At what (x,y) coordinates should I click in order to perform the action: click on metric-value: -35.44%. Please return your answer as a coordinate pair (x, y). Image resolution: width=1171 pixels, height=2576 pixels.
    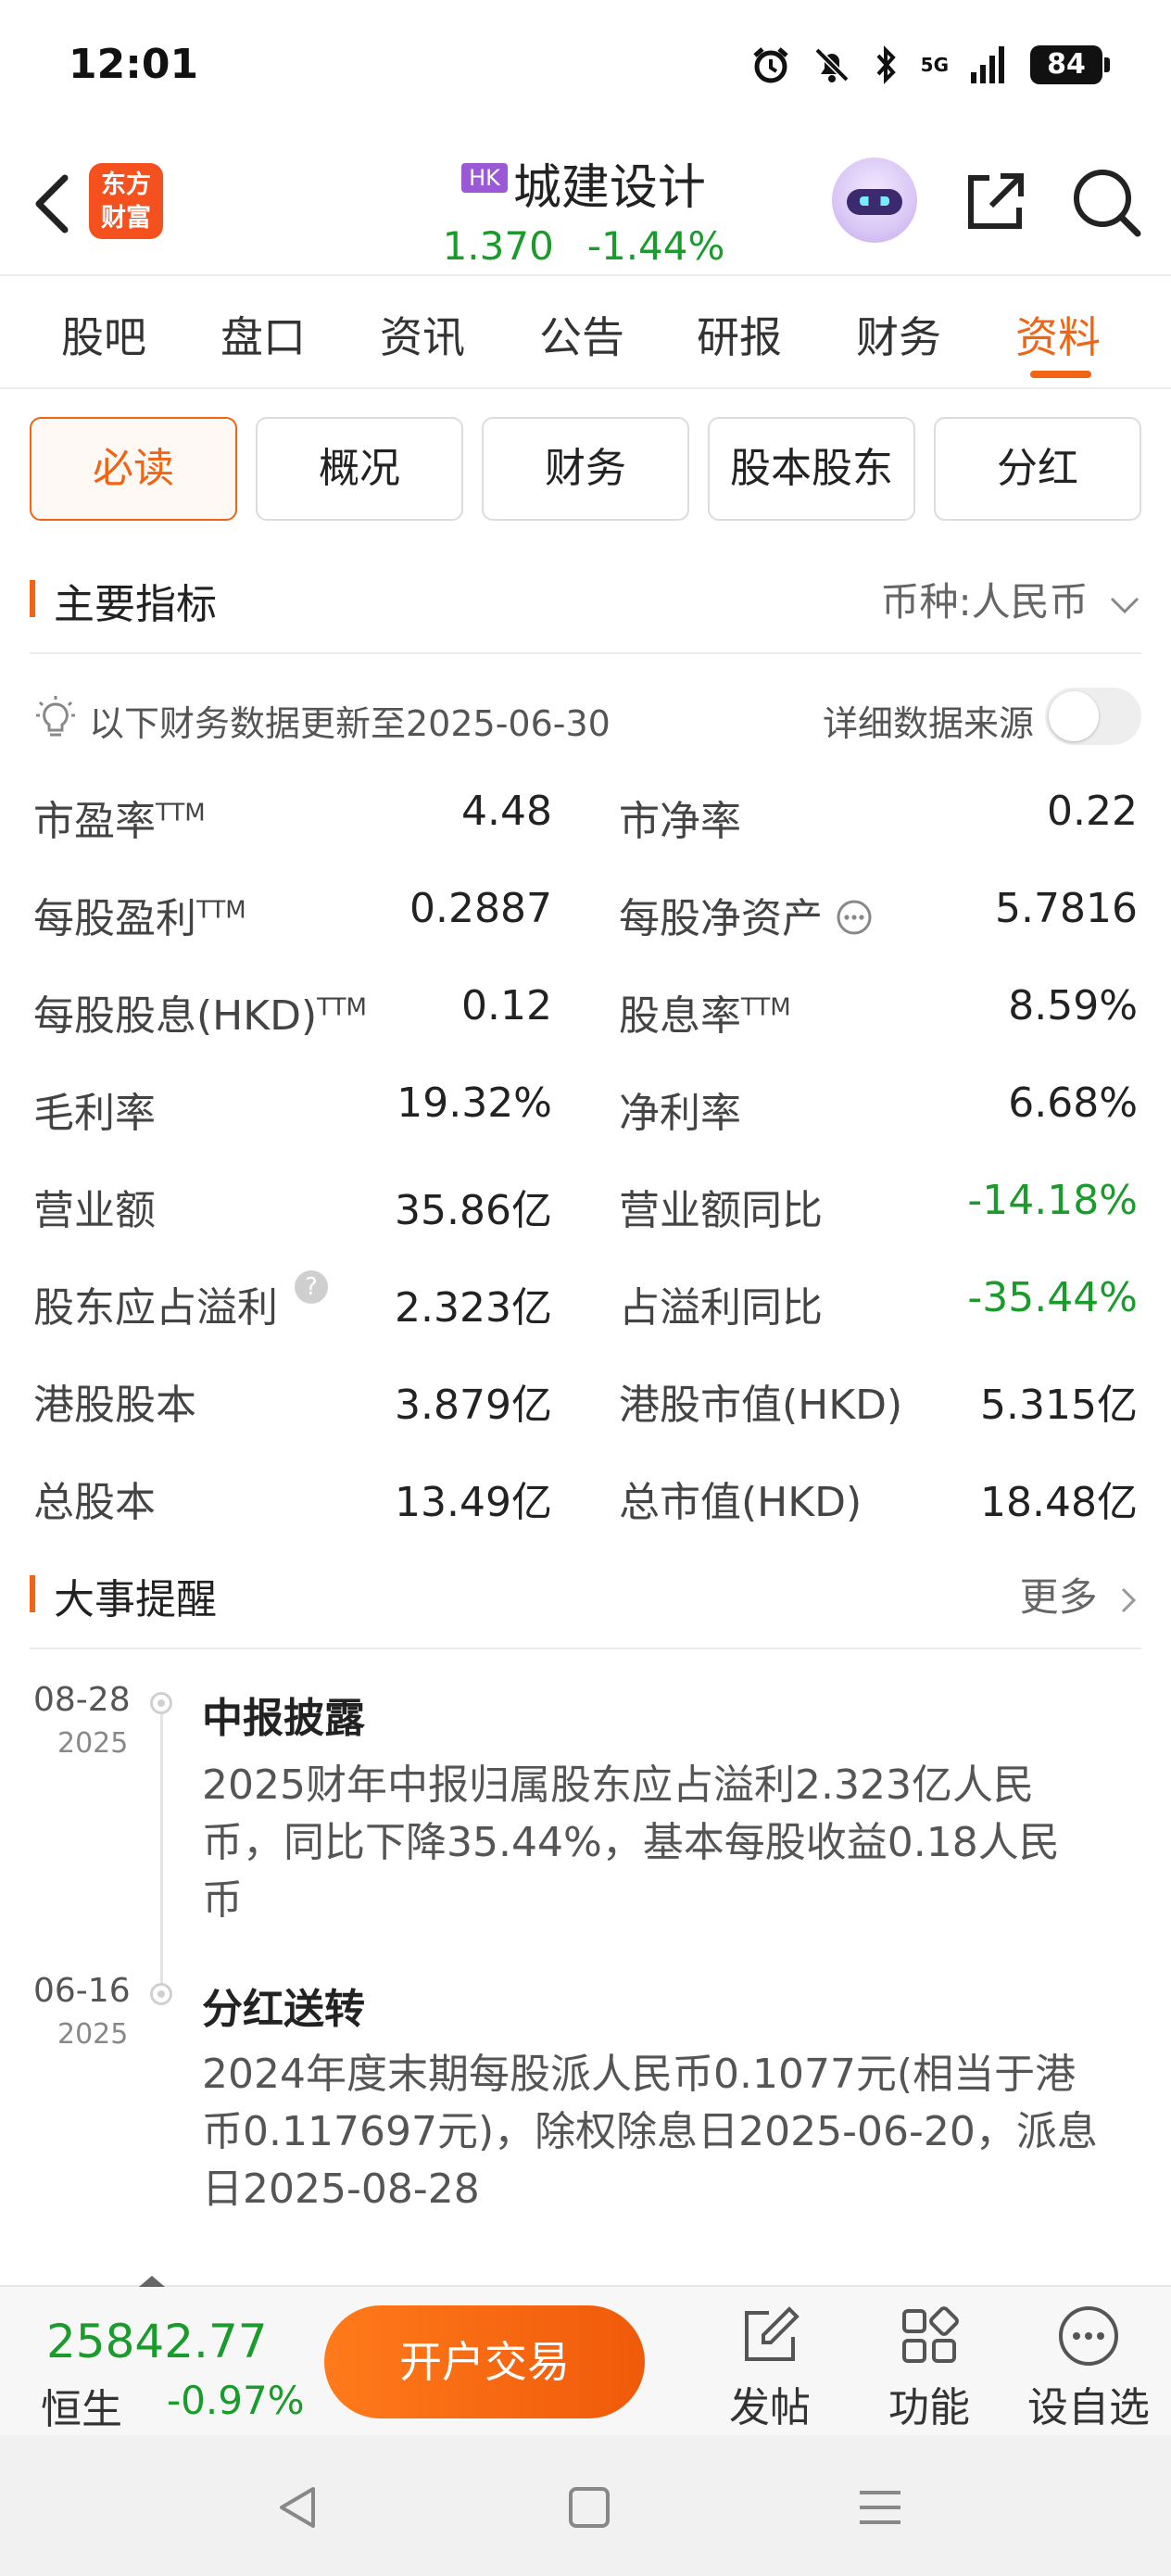
    Looking at the image, I should click on (1053, 1298).